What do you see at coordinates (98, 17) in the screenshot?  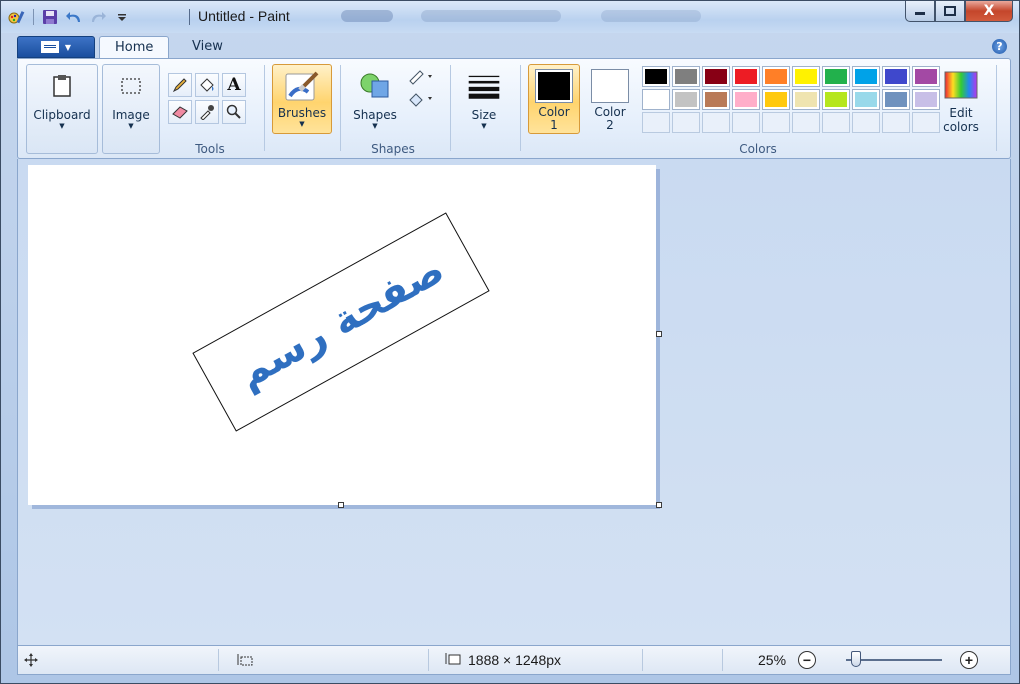 I see `redo-icon` at bounding box center [98, 17].